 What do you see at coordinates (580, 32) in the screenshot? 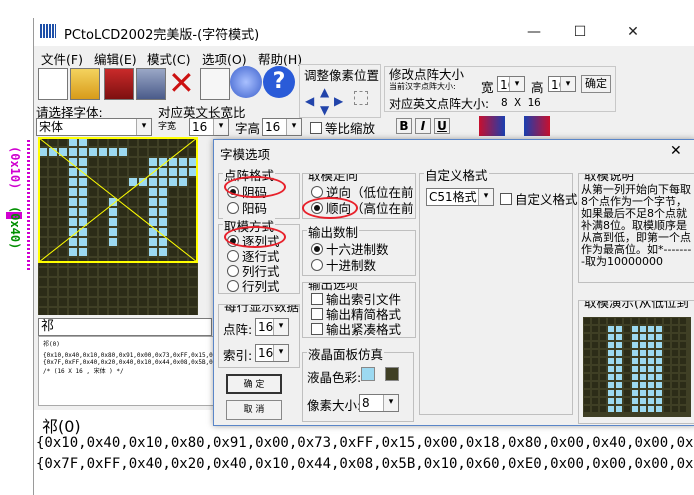
I see `maximize-button: ☐` at bounding box center [580, 32].